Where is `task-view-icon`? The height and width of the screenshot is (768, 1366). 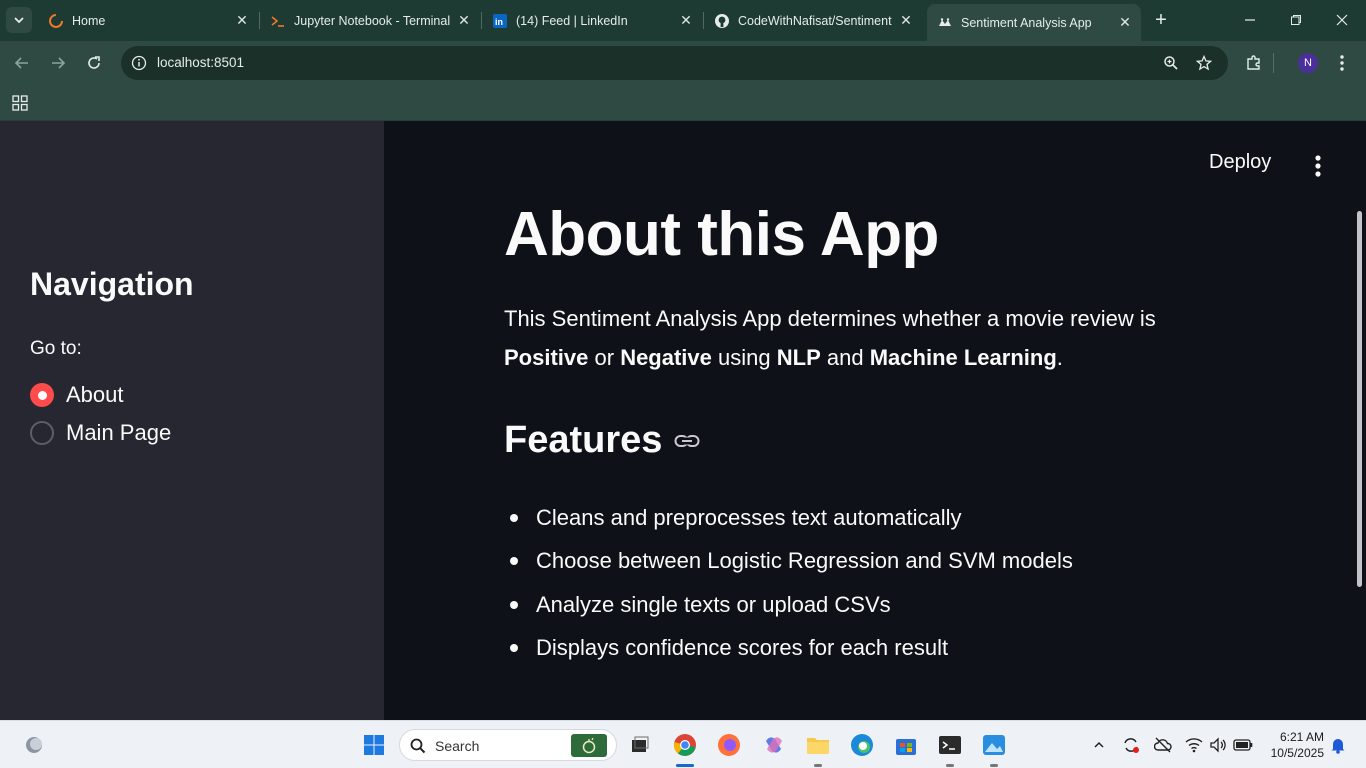 task-view-icon is located at coordinates (640, 745).